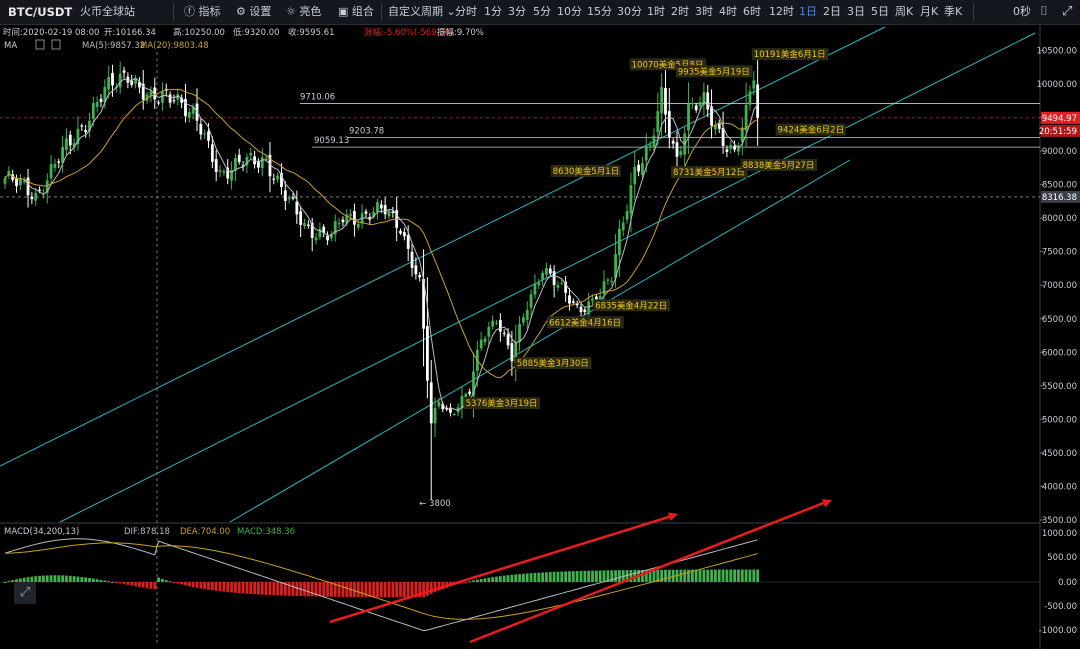 The image size is (1080, 649). What do you see at coordinates (1059, 253) in the screenshot?
I see `price-tick-label: 7500.00` at bounding box center [1059, 253].